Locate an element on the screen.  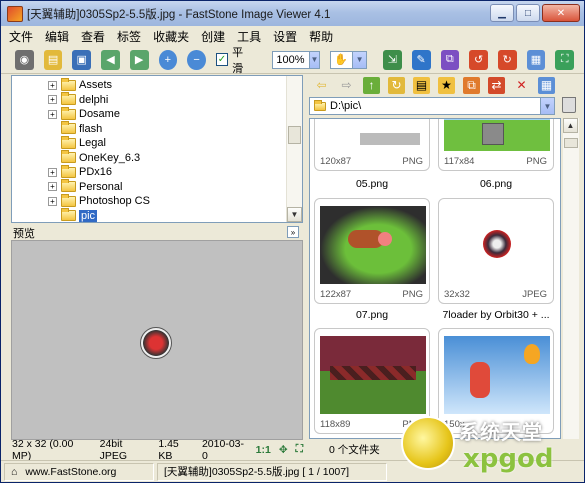
export-icon: ⇲ is located at coordinates (392, 59).